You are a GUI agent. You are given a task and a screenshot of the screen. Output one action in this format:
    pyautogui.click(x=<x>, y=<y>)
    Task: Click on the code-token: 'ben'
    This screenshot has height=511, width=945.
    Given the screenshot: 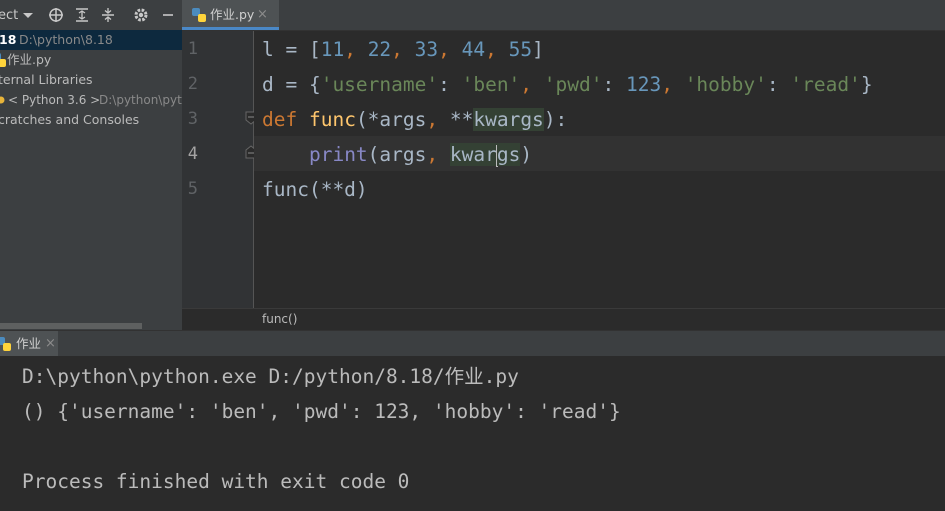 What is the action you would take?
    pyautogui.click(x=491, y=84)
    